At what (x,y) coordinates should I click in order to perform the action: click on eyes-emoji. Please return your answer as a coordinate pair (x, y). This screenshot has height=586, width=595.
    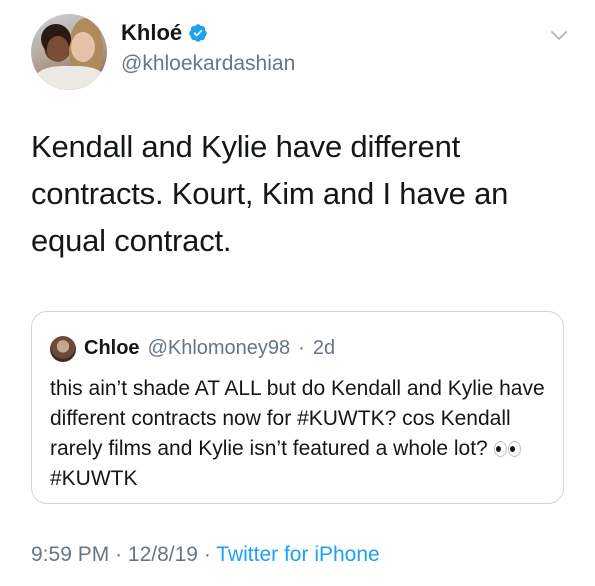
    Looking at the image, I should click on (507, 449).